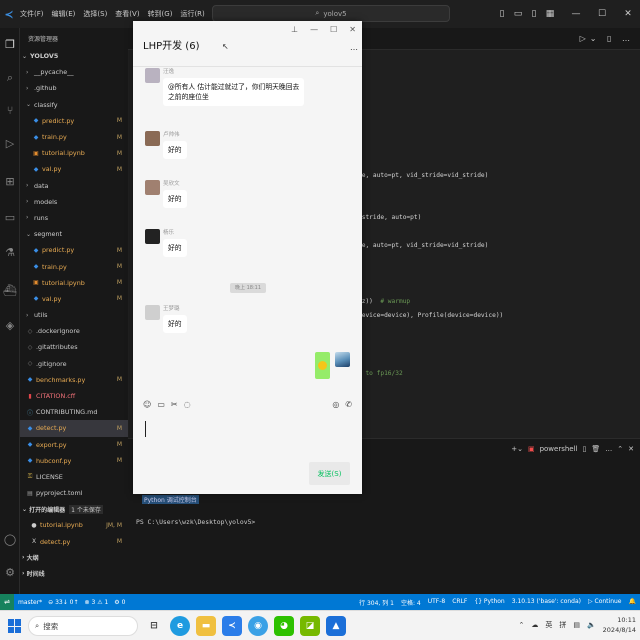 The image size is (640, 640). Describe the element at coordinates (195, 522) in the screenshot. I see `terminal-prompt: PS C:\Users\wzk\Desktop\yolov5>` at that location.